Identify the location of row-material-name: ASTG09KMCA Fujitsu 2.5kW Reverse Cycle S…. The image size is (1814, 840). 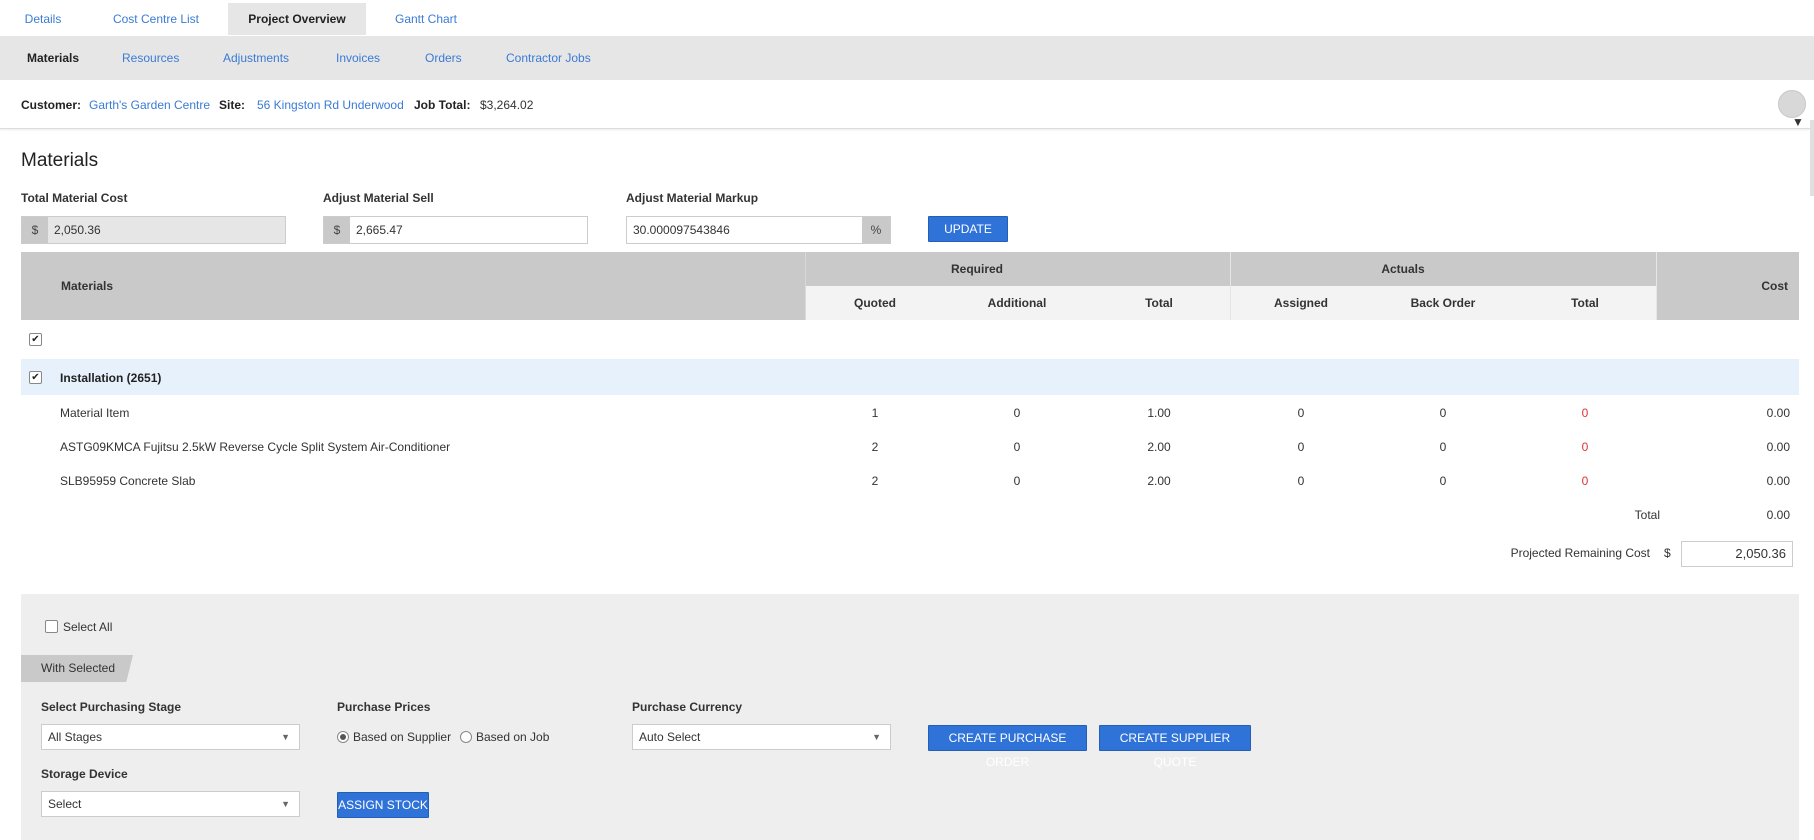
(255, 447).